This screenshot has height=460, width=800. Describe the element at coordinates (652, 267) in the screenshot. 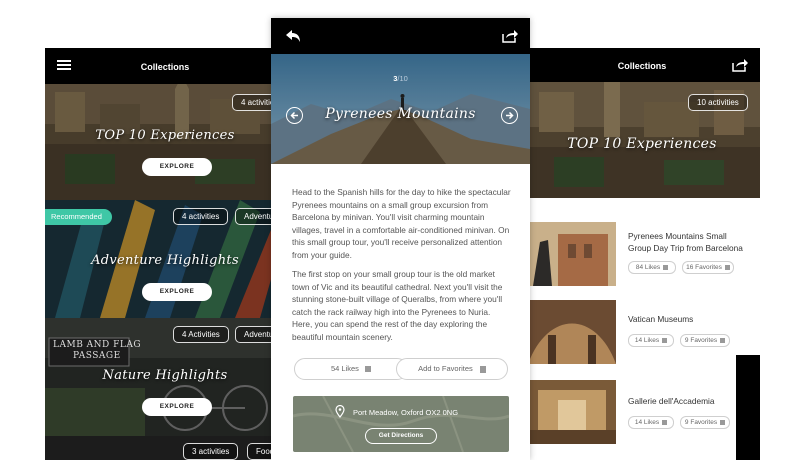

I see `likes-pill: 84 Likes` at that location.